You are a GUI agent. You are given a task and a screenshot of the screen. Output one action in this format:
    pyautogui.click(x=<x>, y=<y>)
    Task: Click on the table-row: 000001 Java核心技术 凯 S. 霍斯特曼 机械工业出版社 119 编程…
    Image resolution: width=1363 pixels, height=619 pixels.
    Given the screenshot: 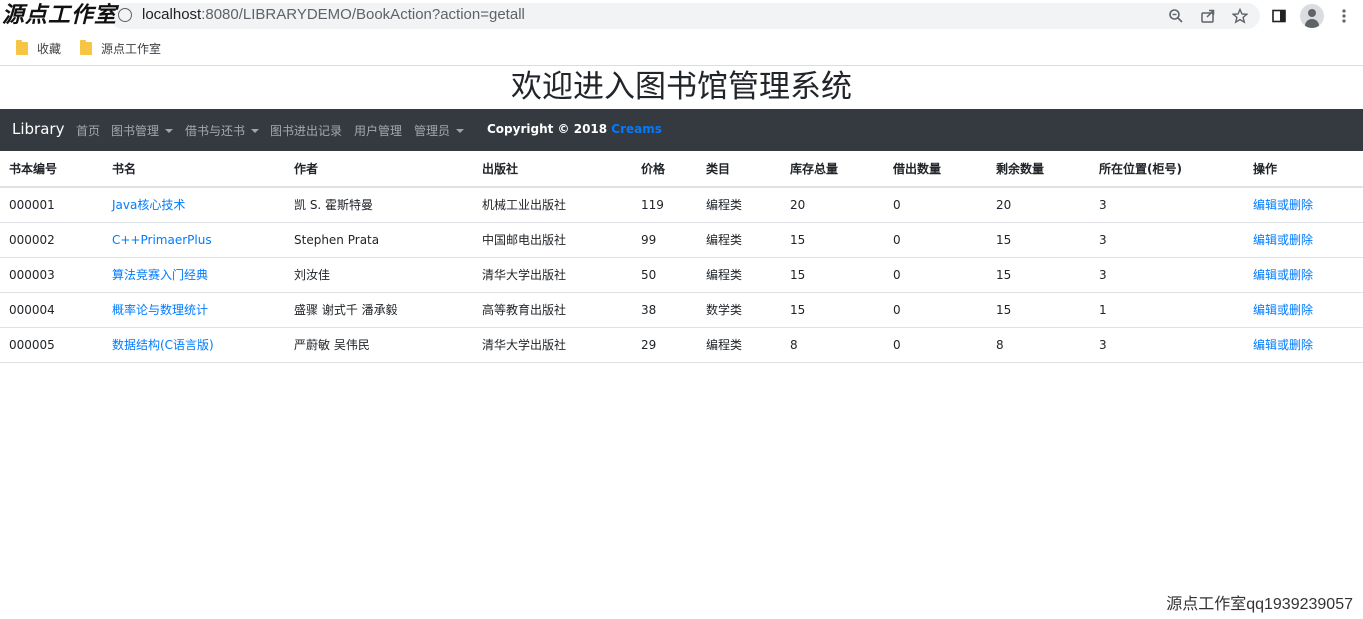 What is the action you would take?
    pyautogui.click(x=681, y=205)
    